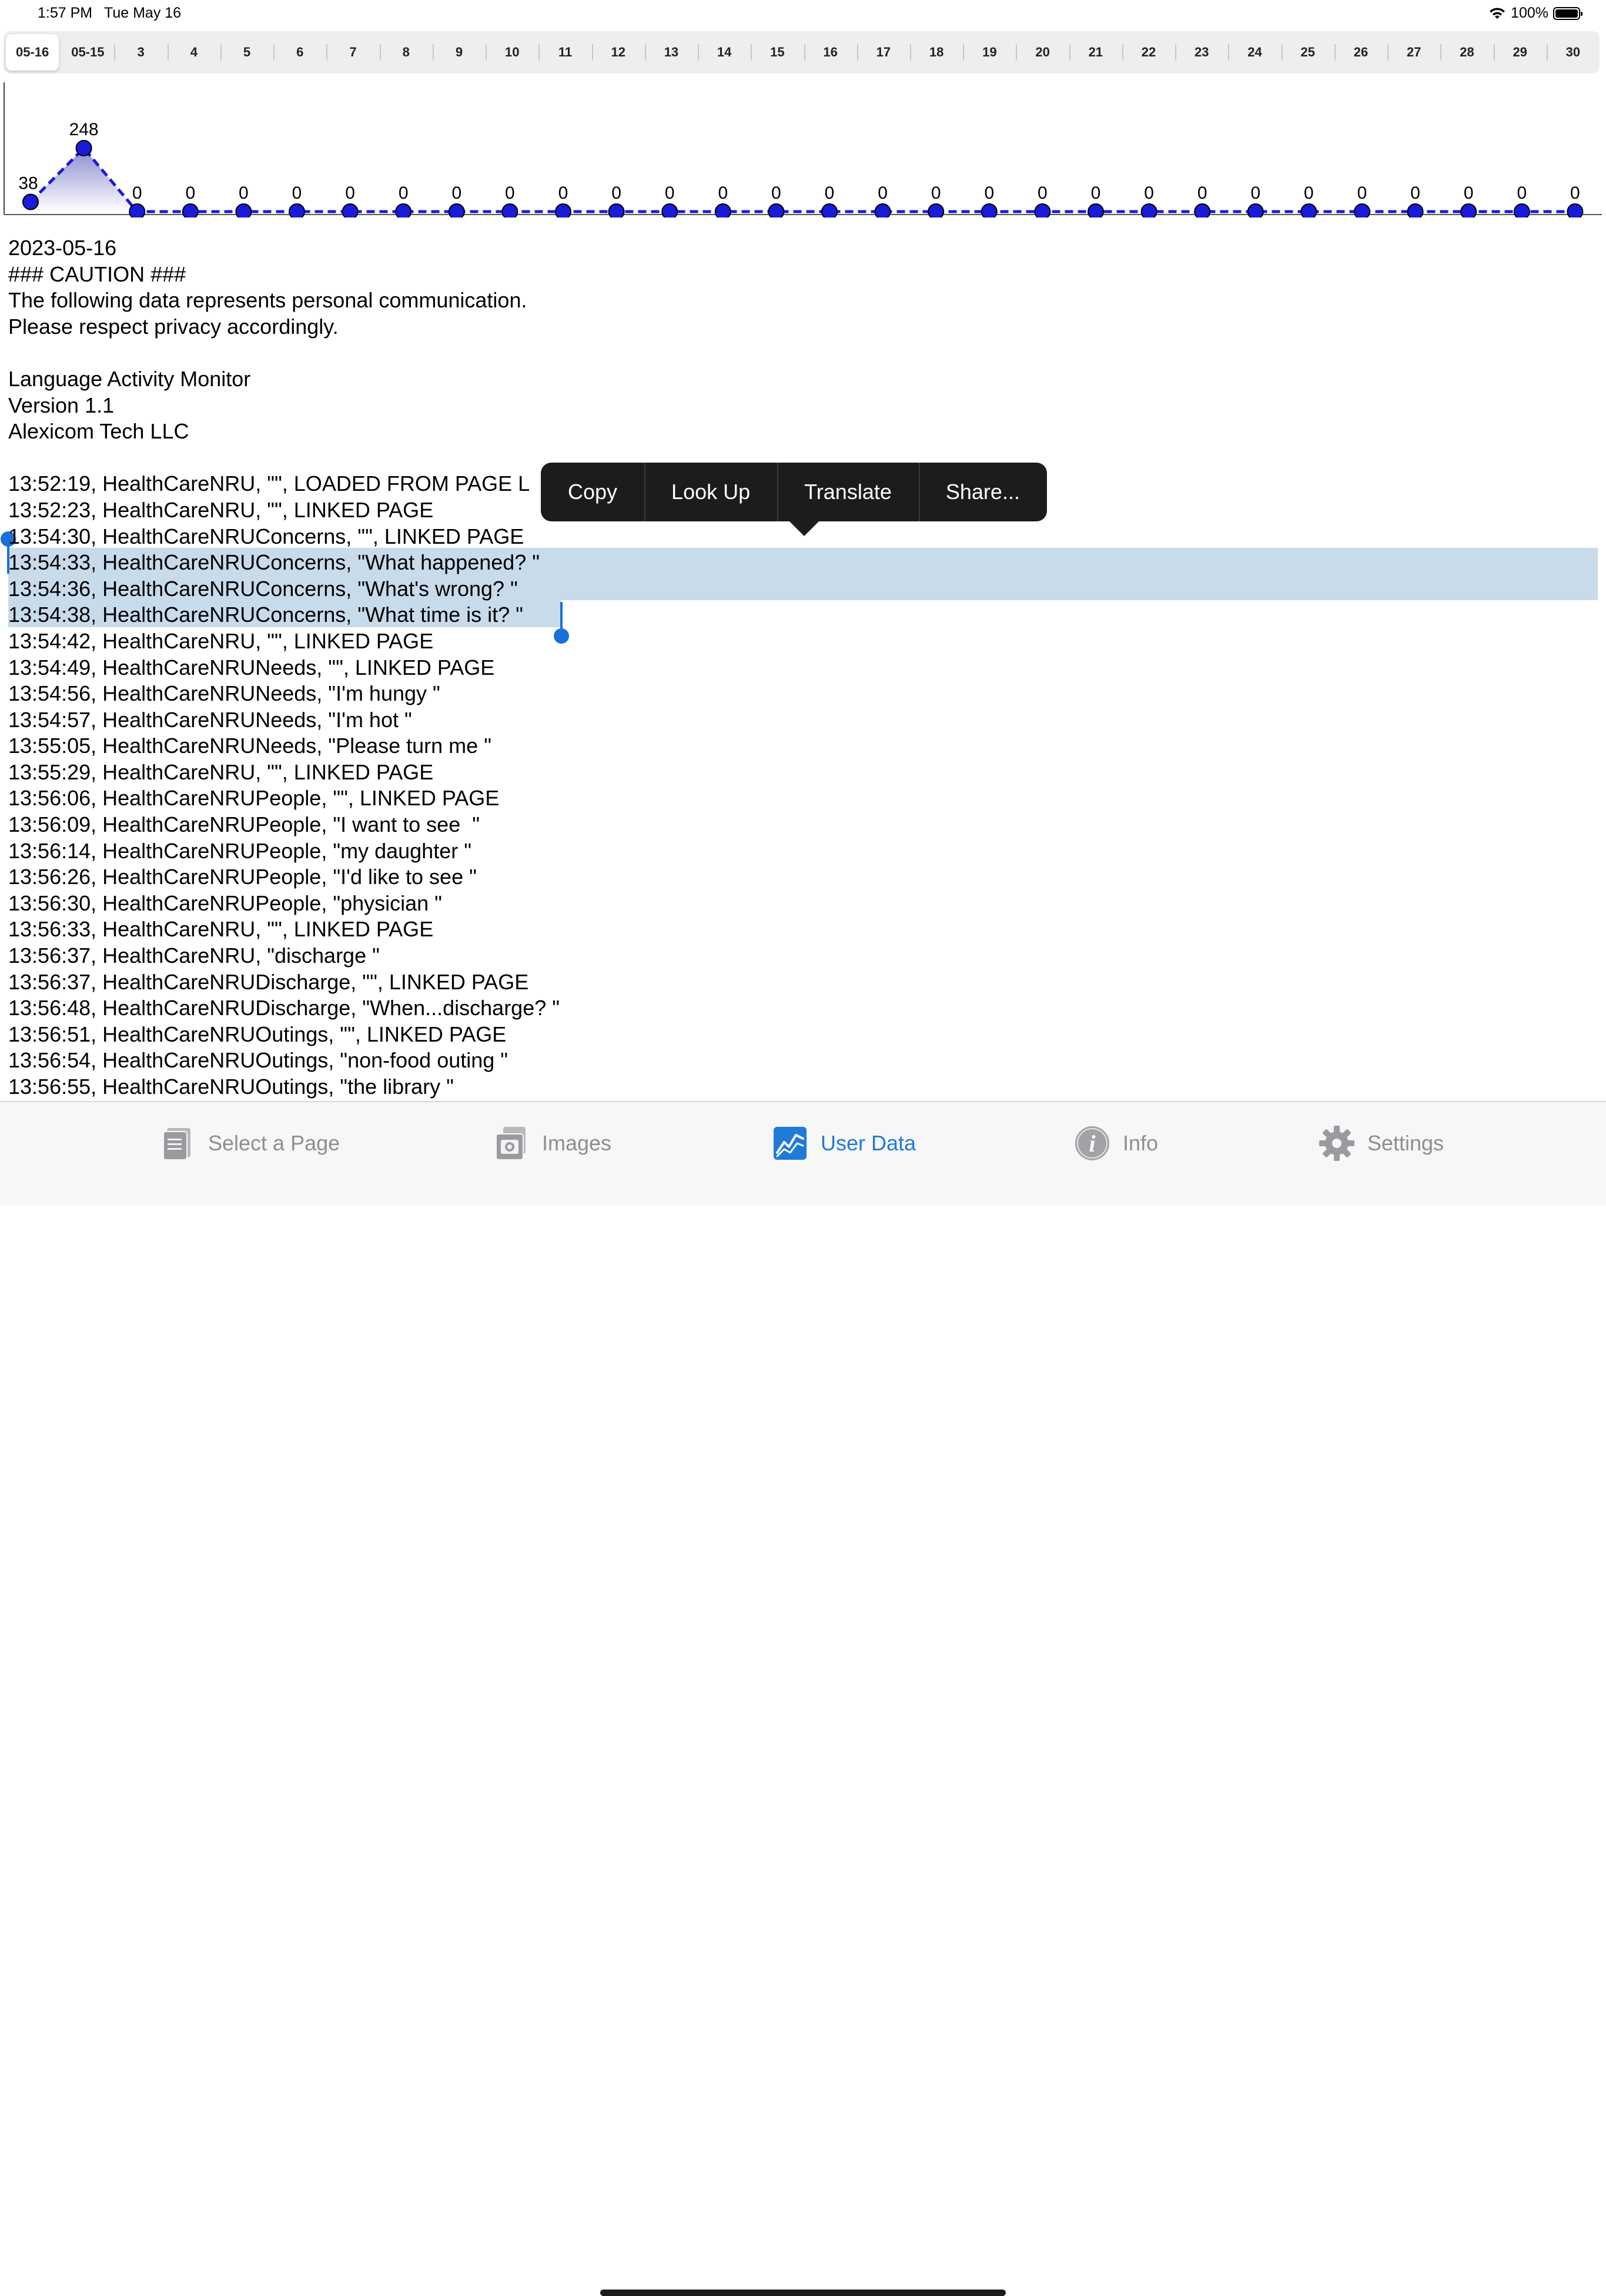  I want to click on wifi-icon, so click(1497, 13).